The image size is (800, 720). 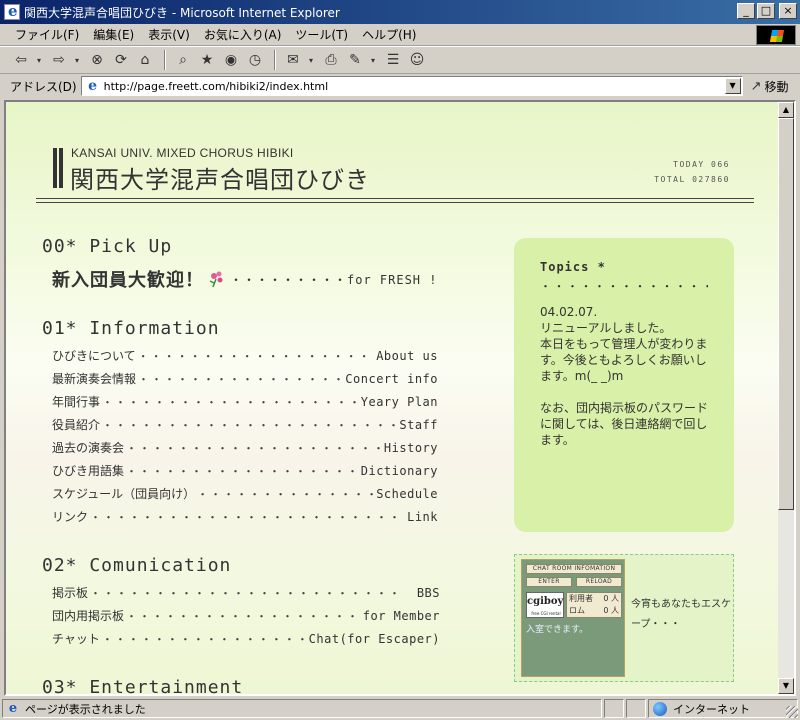 What do you see at coordinates (169, 34) in the screenshot?
I see `menu-view: 表示(V)` at bounding box center [169, 34].